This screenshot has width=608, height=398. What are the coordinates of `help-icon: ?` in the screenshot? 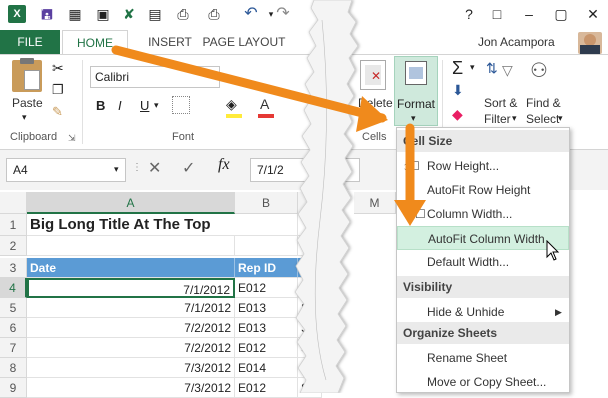 It's located at (469, 14).